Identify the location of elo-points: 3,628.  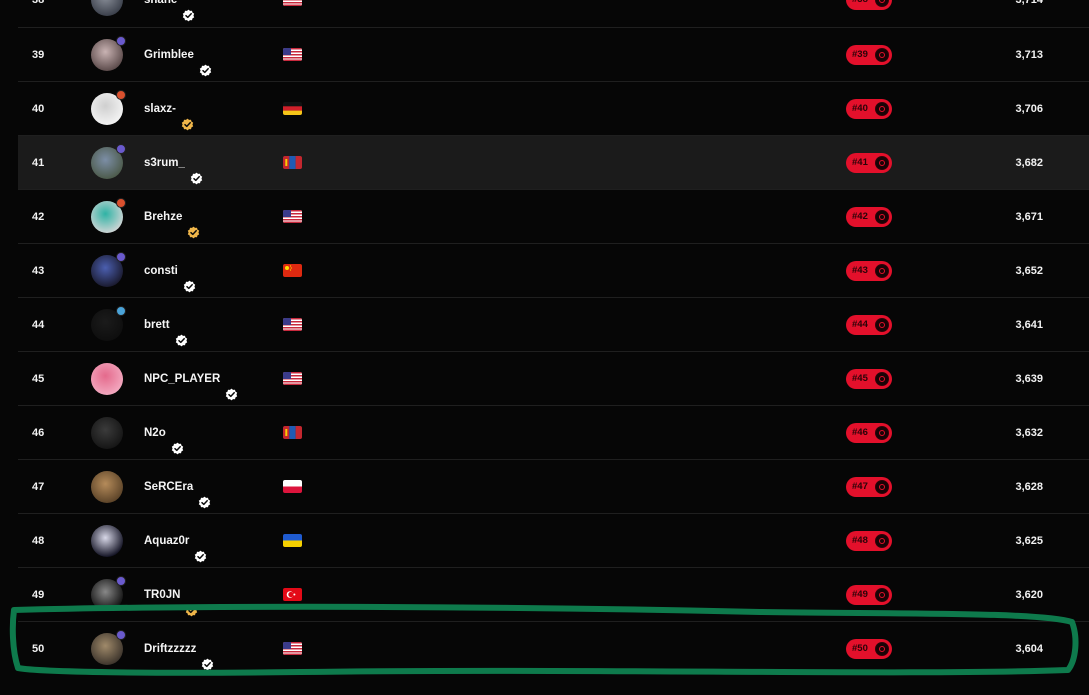
(1029, 487).